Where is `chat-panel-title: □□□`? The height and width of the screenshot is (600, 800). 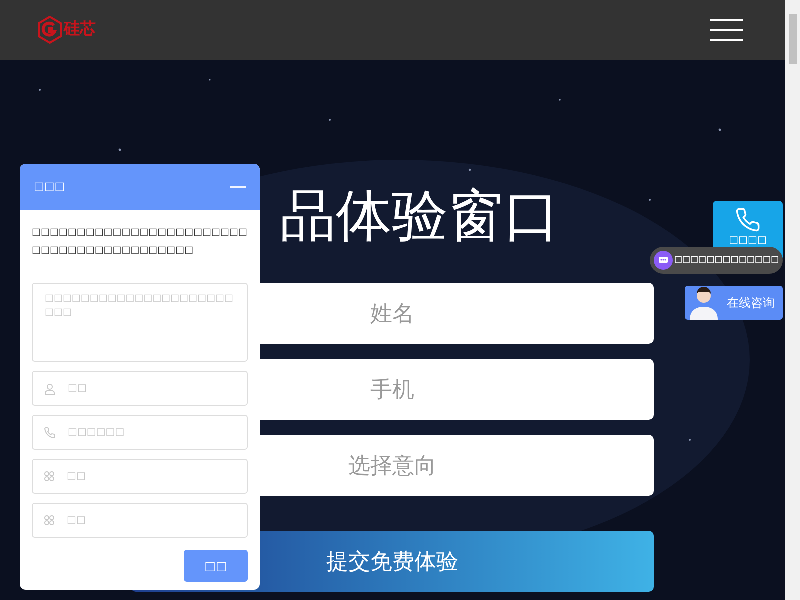
chat-panel-title: □□□ is located at coordinates (50, 186).